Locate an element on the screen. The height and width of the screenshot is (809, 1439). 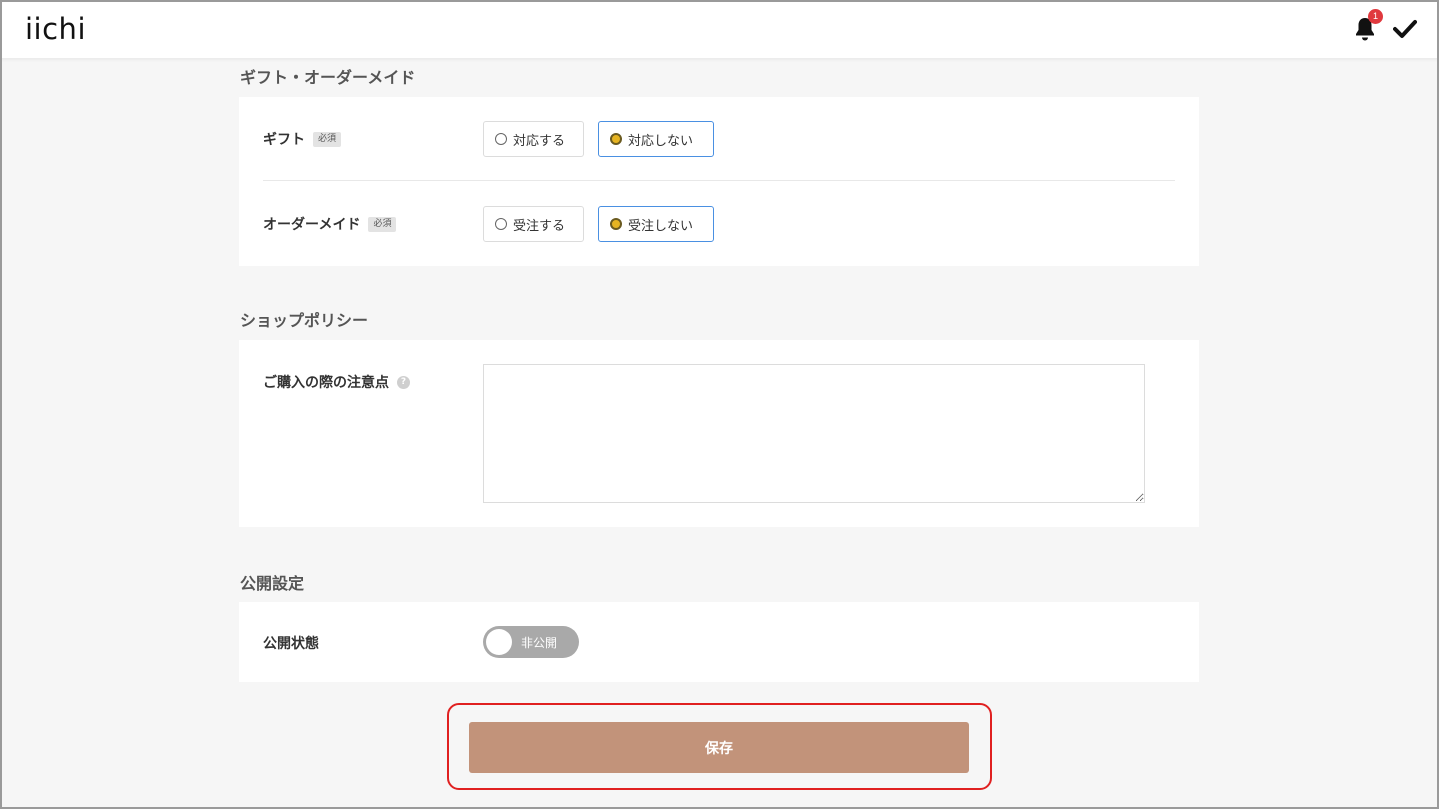
gift-card: ギフト 必須 対応する 対応しない オーダーメイド 必須 受注する 受注しない is located at coordinates (719, 181).